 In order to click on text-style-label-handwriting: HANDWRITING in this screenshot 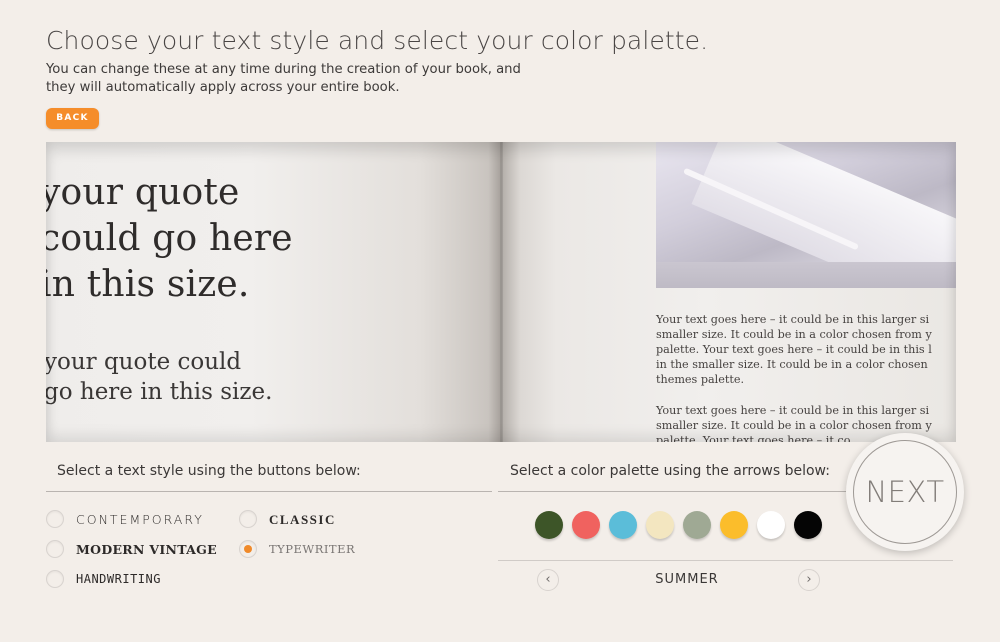, I will do `click(118, 579)`.